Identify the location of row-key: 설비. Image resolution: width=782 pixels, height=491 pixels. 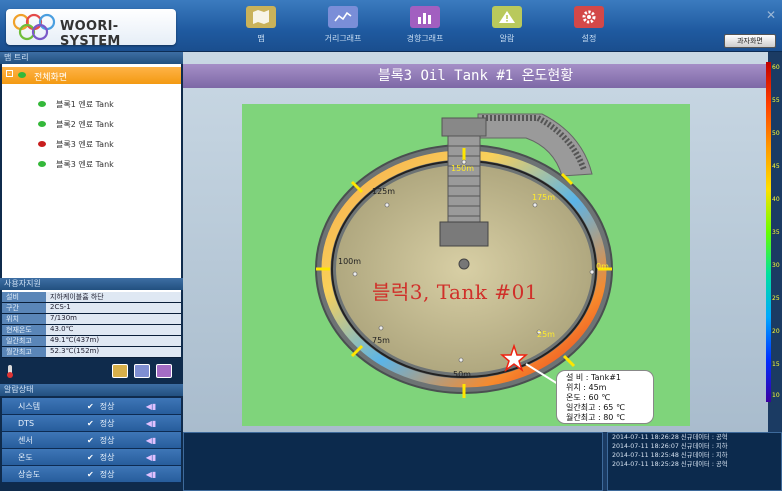
(24, 297).